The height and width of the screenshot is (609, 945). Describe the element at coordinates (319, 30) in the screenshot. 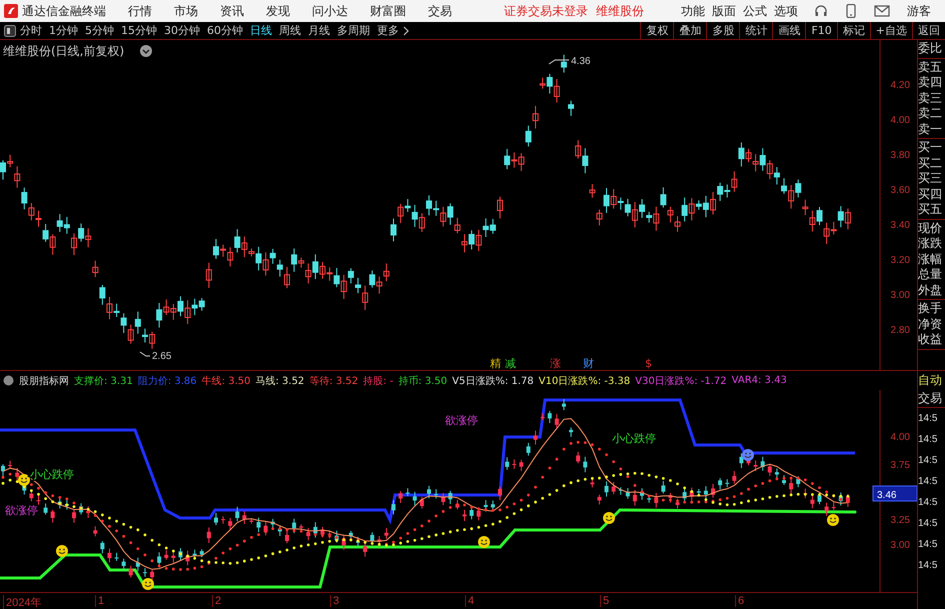

I see `period-tab: 月线` at that location.